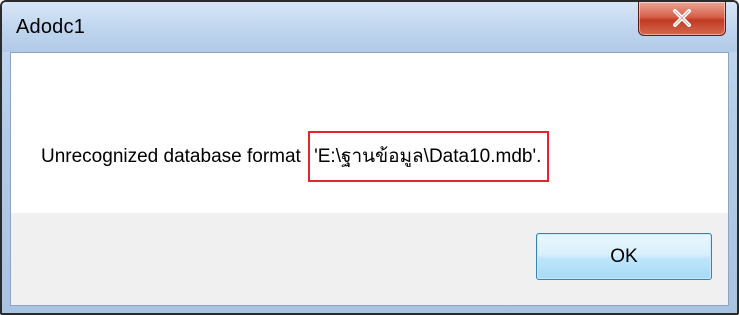 This screenshot has height=315, width=739. I want to click on highlighted-file-path: 'E:\ฐานข้อมูล\Data10.mdb'., so click(429, 156).